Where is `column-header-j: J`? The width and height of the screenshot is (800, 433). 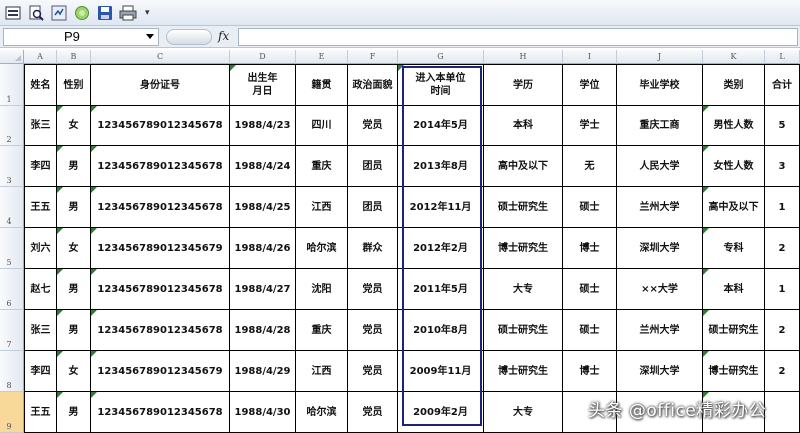
column-header-j: J is located at coordinates (660, 57).